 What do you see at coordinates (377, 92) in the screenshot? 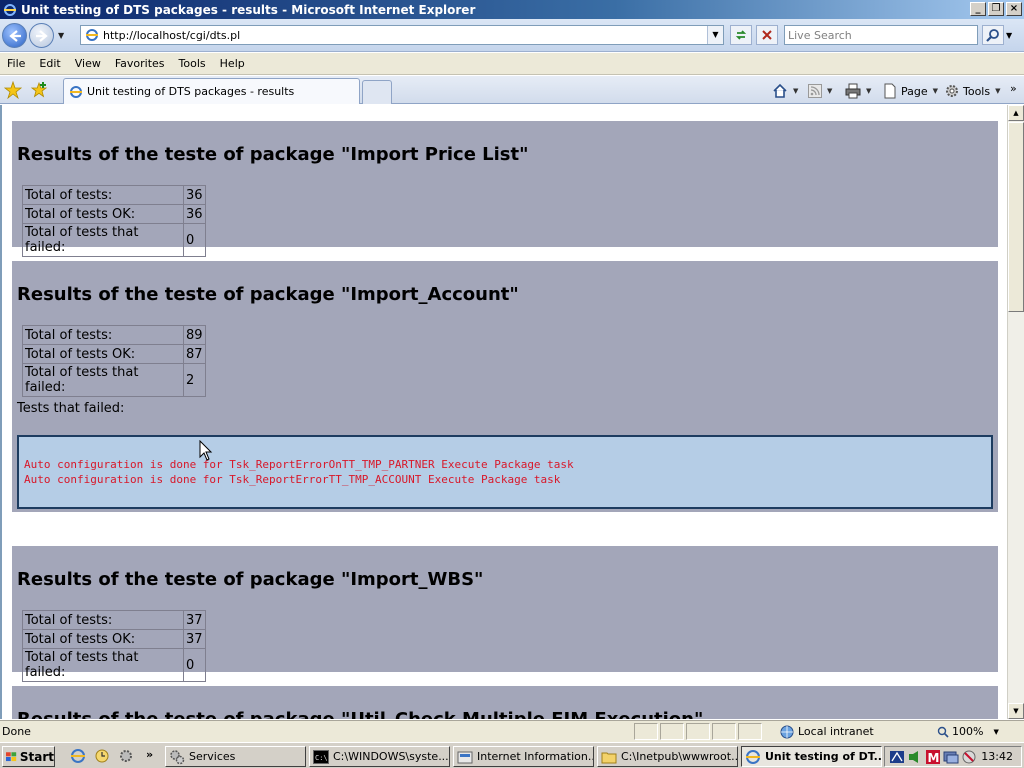
I see `new-tab-button` at bounding box center [377, 92].